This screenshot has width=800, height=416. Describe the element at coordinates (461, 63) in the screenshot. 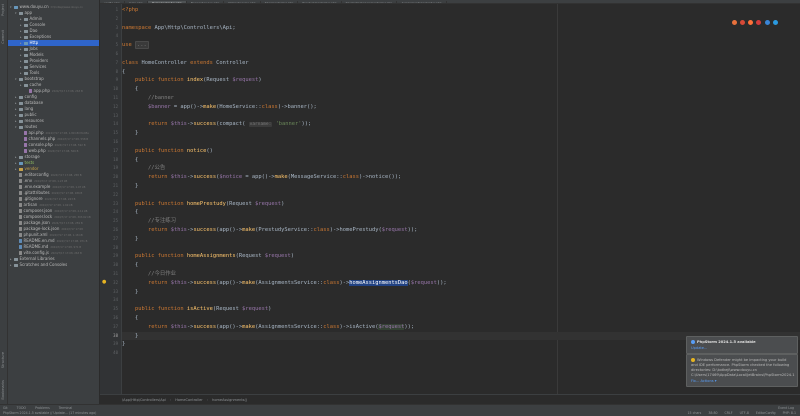

I see `code-line: class HomeController extends Controller` at that location.